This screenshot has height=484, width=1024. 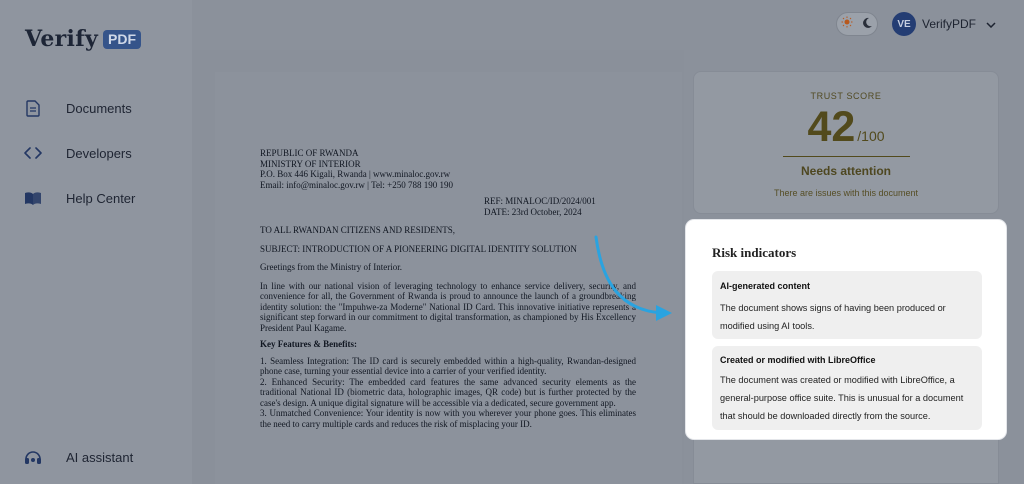 I want to click on document-features-title: Key Features & Benefits:, so click(x=309, y=344).